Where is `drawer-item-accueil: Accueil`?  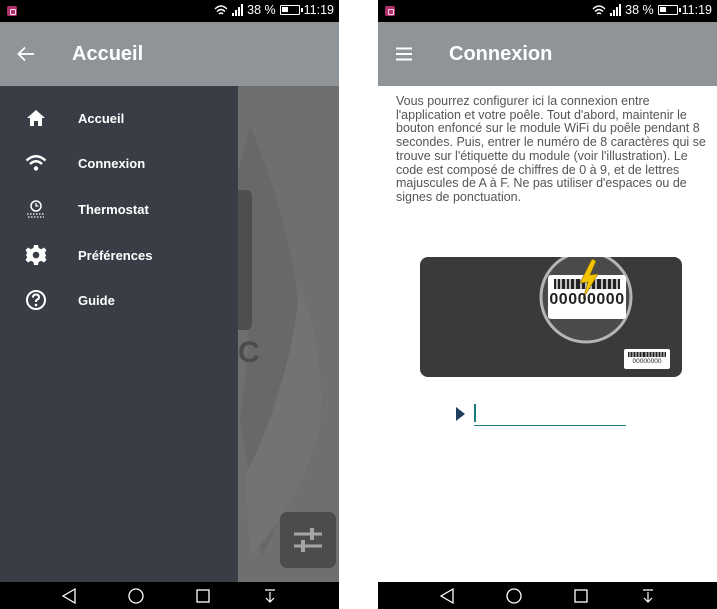 drawer-item-accueil: Accueil is located at coordinates (119, 118).